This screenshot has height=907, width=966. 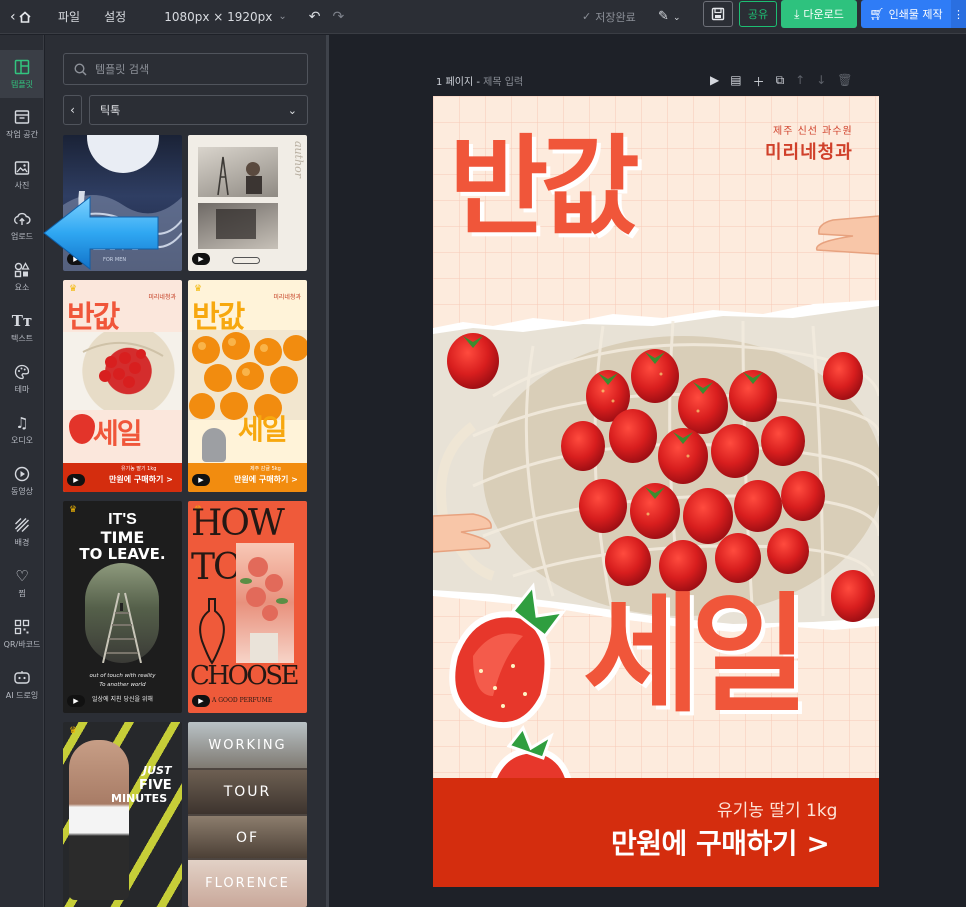 I want to click on template-thumb-3: ♛ 미리네청과 반값 세일 유기농 딸기 1kg 만원에 구매하기 > ▶, so click(x=122, y=386).